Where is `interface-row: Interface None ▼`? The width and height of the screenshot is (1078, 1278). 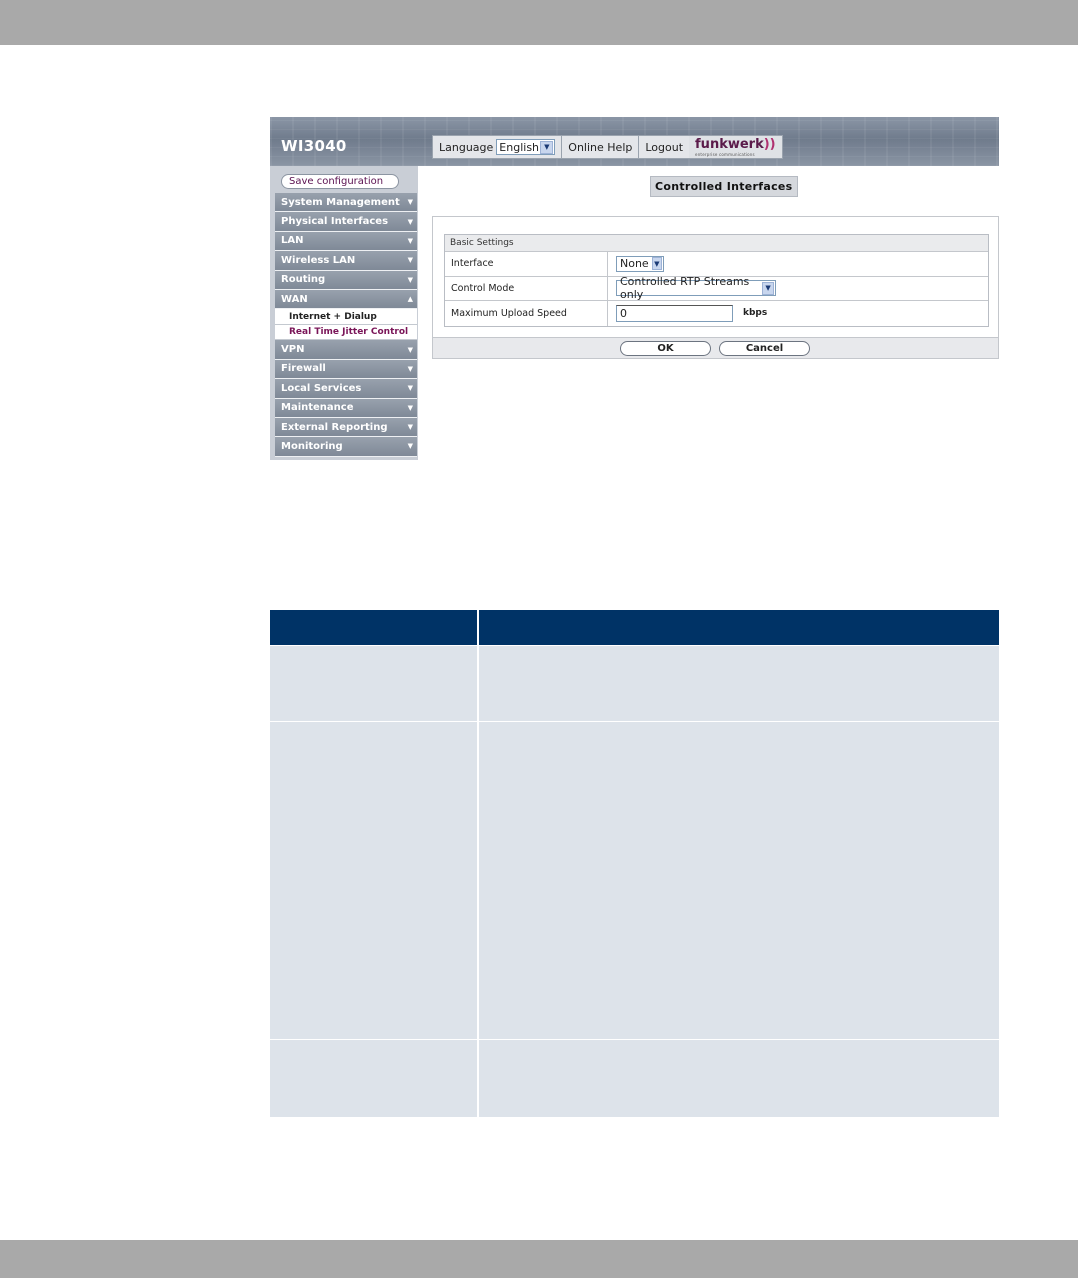
interface-row: Interface None ▼ is located at coordinates (716, 264).